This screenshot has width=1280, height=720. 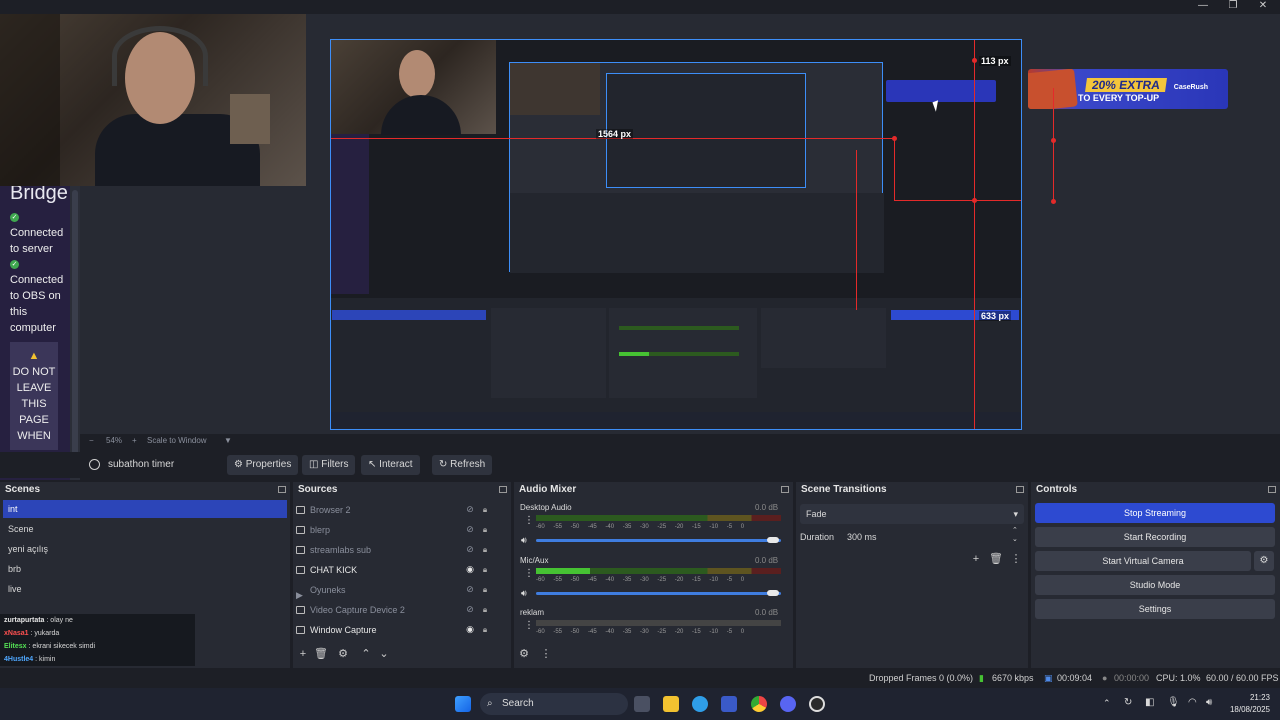 I want to click on maximize-icon: ❐, so click(x=1233, y=7).